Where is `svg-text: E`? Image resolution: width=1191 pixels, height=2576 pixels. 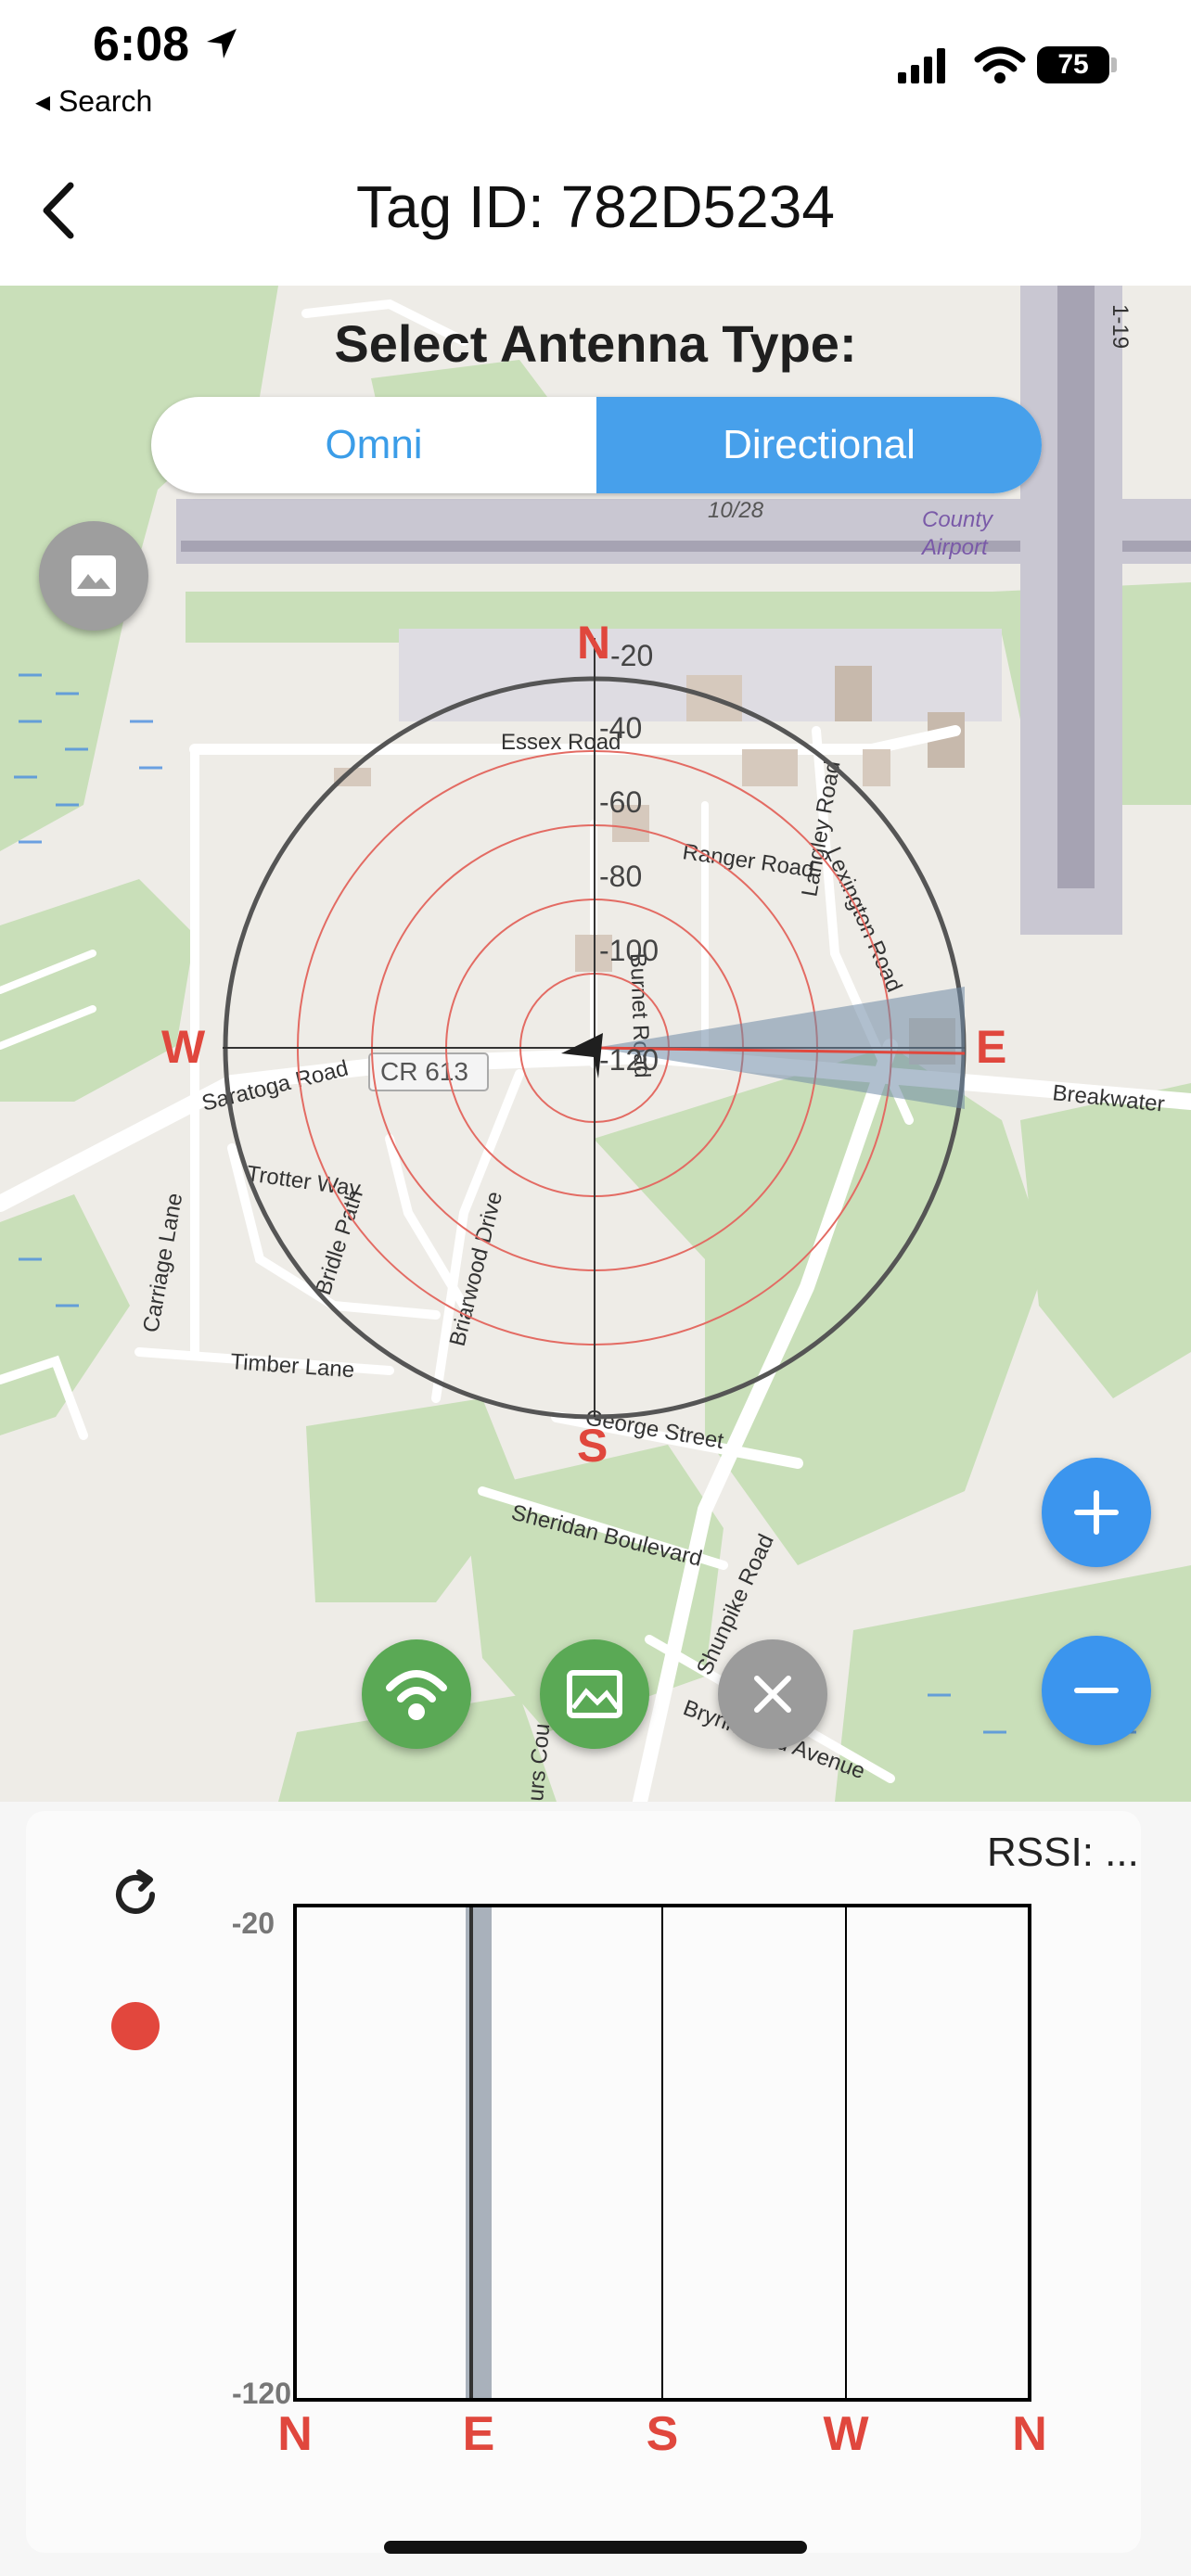
svg-text: E is located at coordinates (991, 1047).